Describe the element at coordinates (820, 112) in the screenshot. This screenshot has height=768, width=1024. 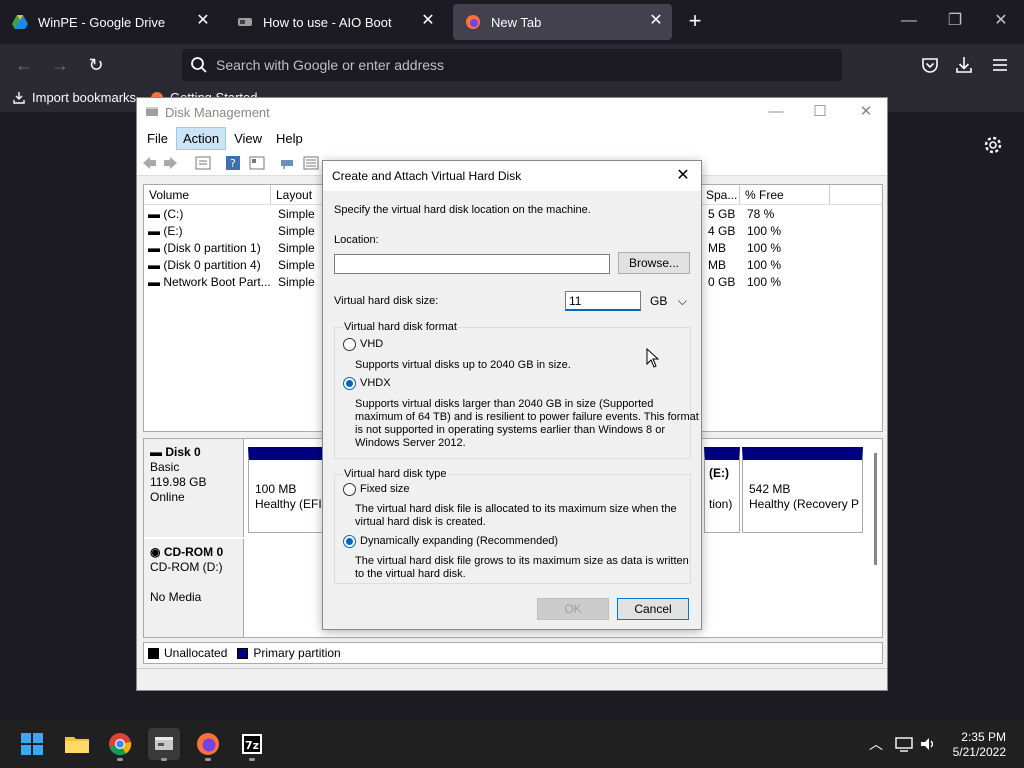
I see `maximize-button: ☐` at that location.